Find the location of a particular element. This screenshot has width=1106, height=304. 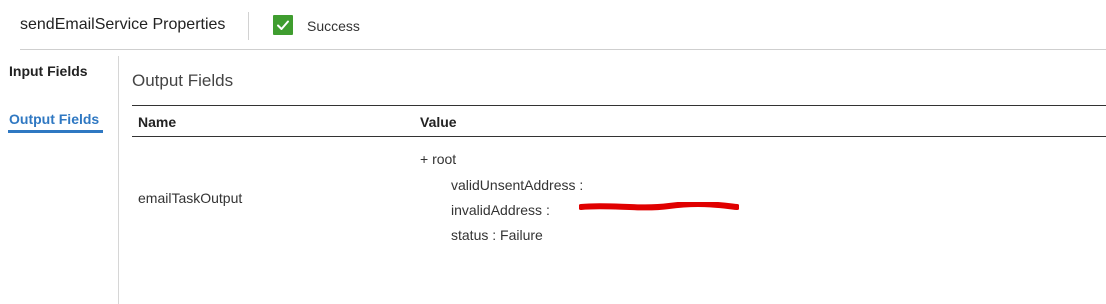

table-top-border is located at coordinates (619, 105).